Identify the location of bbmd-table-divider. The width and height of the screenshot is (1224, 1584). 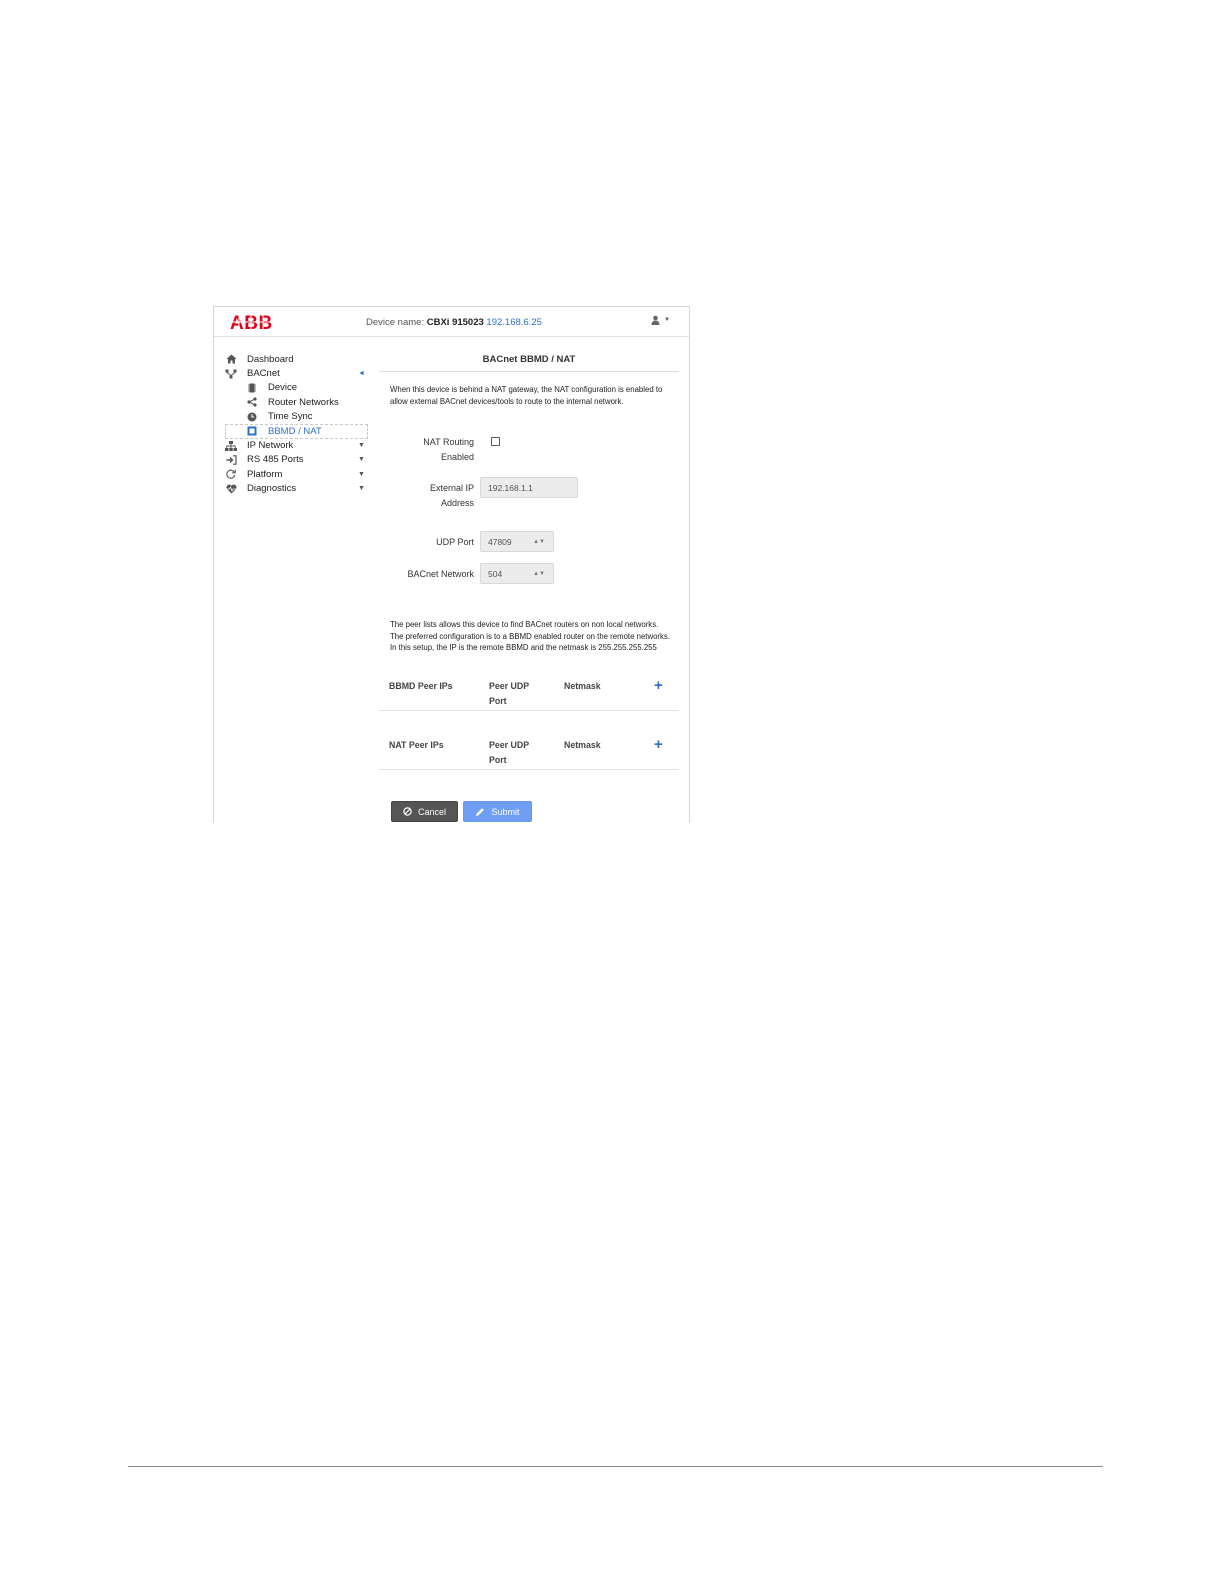
(529, 710).